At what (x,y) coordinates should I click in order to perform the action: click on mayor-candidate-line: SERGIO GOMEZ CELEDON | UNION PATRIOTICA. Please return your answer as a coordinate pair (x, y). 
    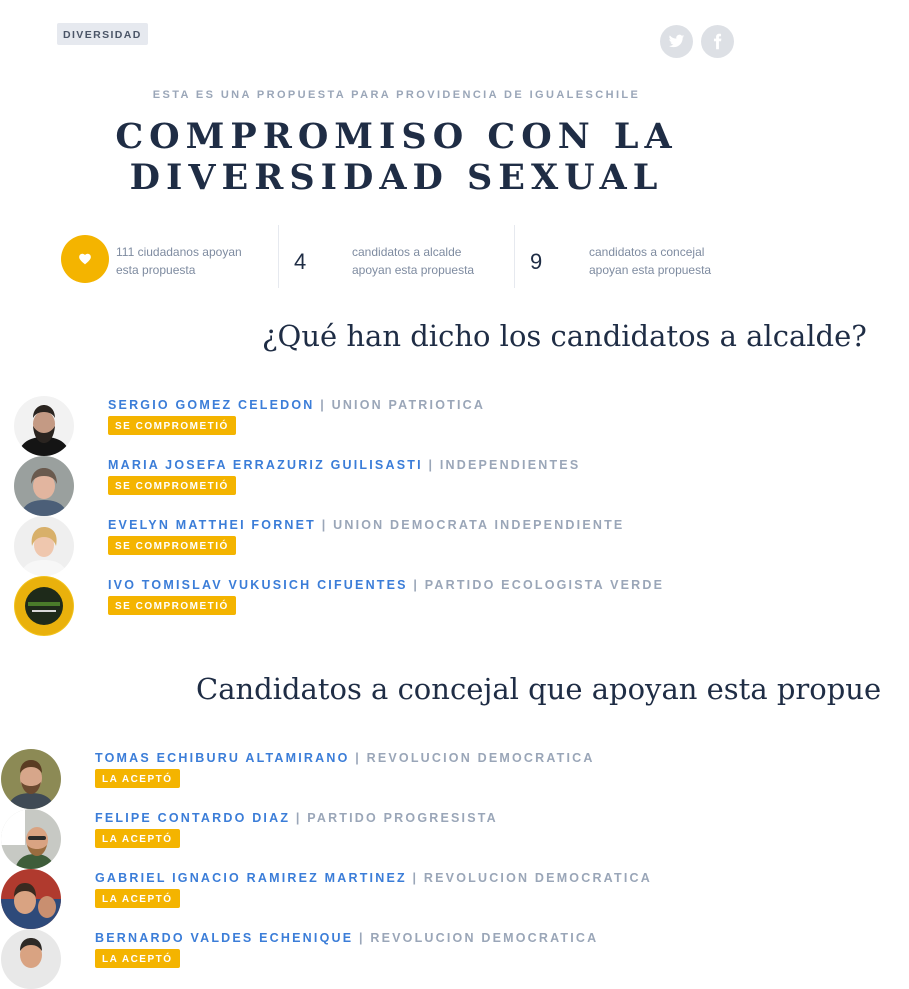
    Looking at the image, I should click on (296, 405).